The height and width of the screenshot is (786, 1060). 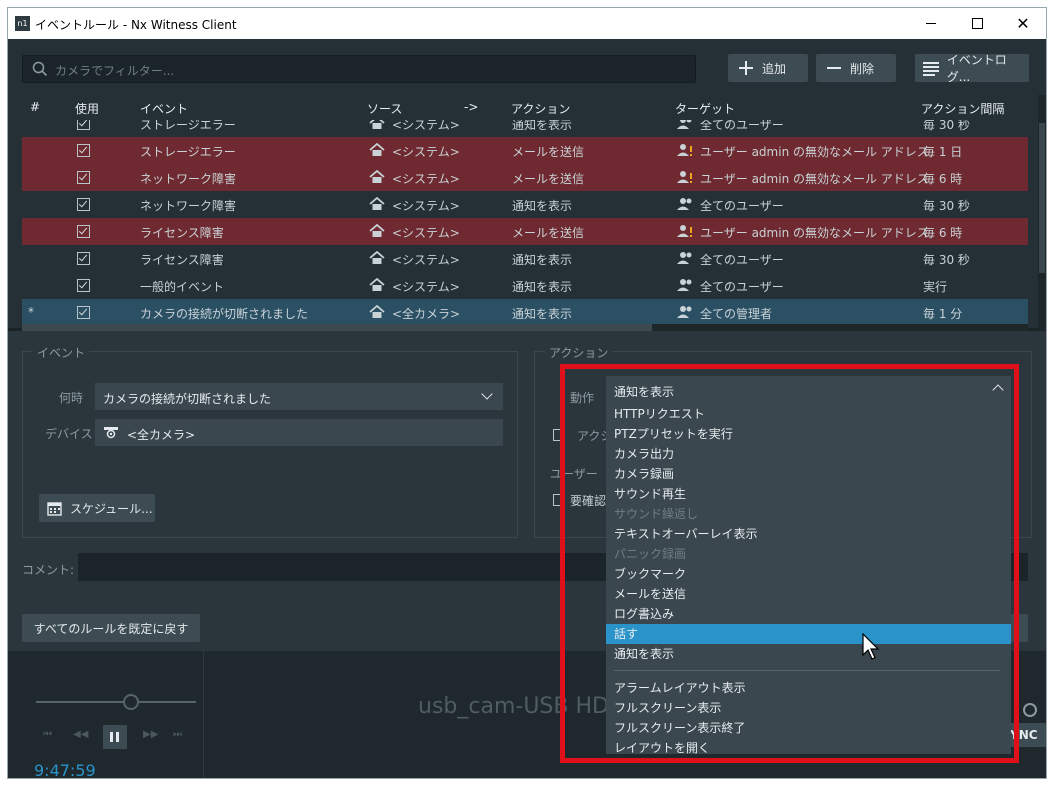 I want to click on rules-table-header: # 使用 イベント ソース -> アクション ターゲット アクション間隔, so click(x=527, y=107).